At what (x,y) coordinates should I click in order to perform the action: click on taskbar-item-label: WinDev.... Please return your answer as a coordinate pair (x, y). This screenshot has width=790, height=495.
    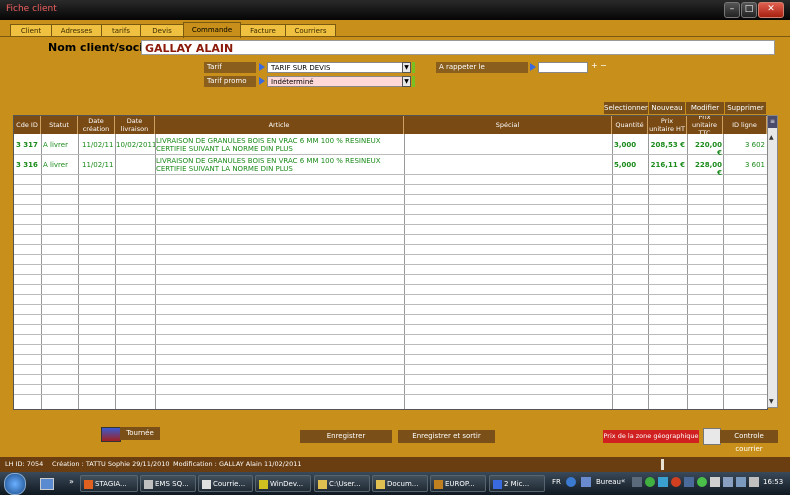
    Looking at the image, I should click on (287, 484).